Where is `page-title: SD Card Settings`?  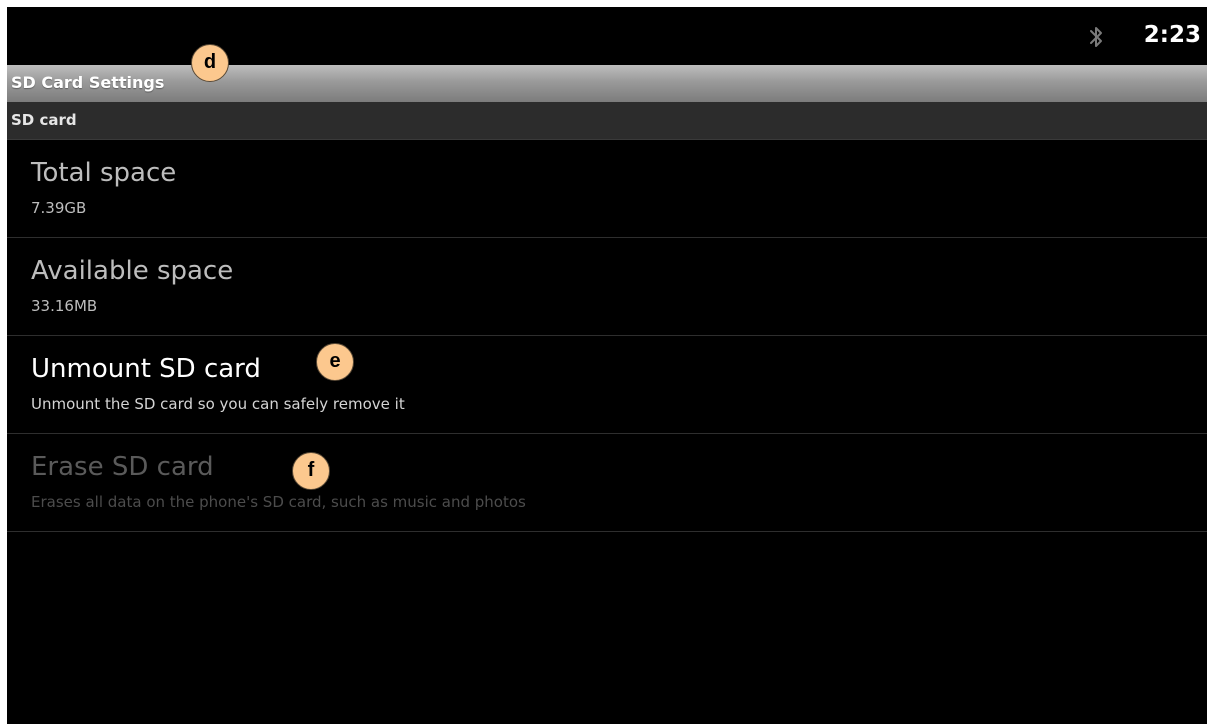
page-title: SD Card Settings is located at coordinates (88, 82).